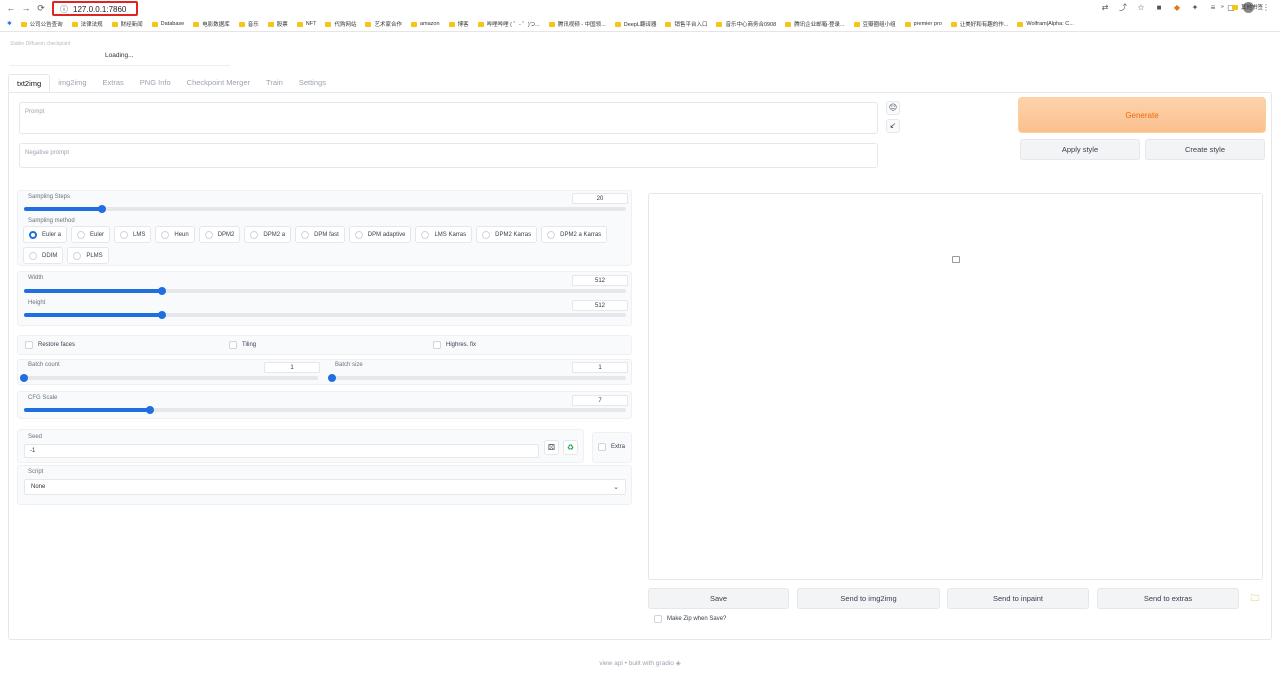  What do you see at coordinates (325, 291) in the screenshot?
I see `width-slider` at bounding box center [325, 291].